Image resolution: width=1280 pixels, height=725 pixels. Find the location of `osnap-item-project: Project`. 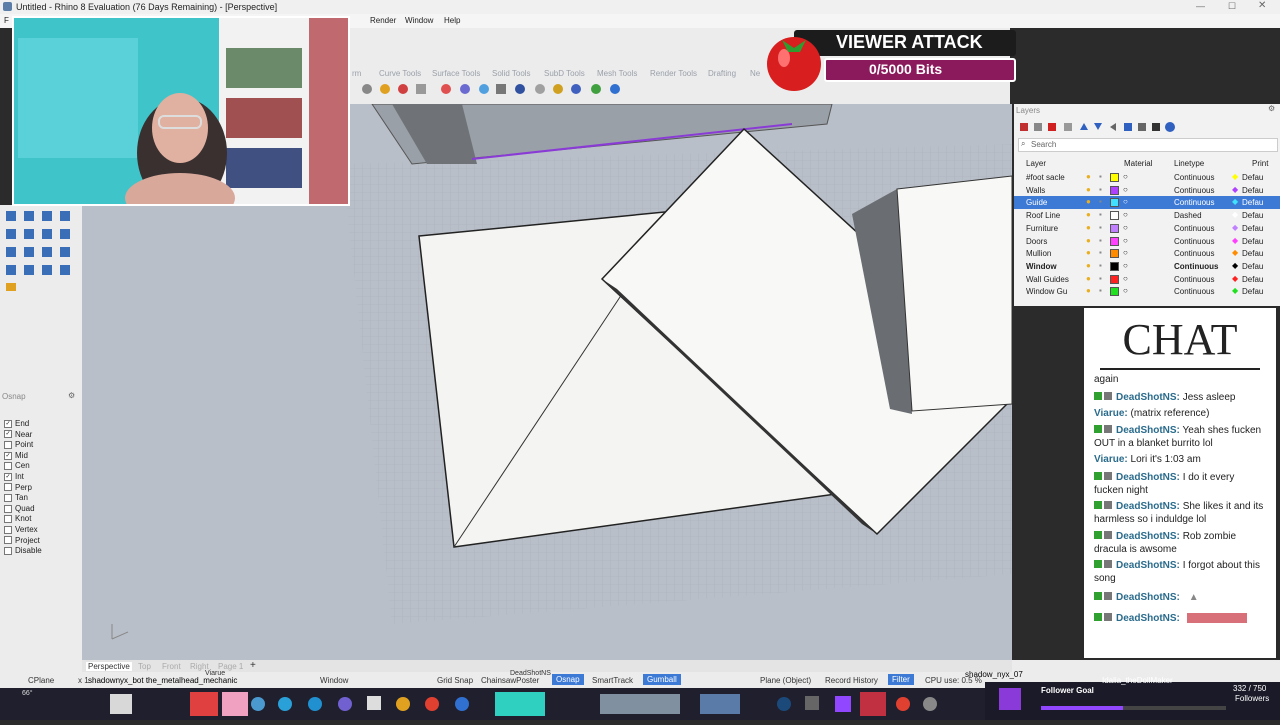

osnap-item-project: Project is located at coordinates (22, 540).